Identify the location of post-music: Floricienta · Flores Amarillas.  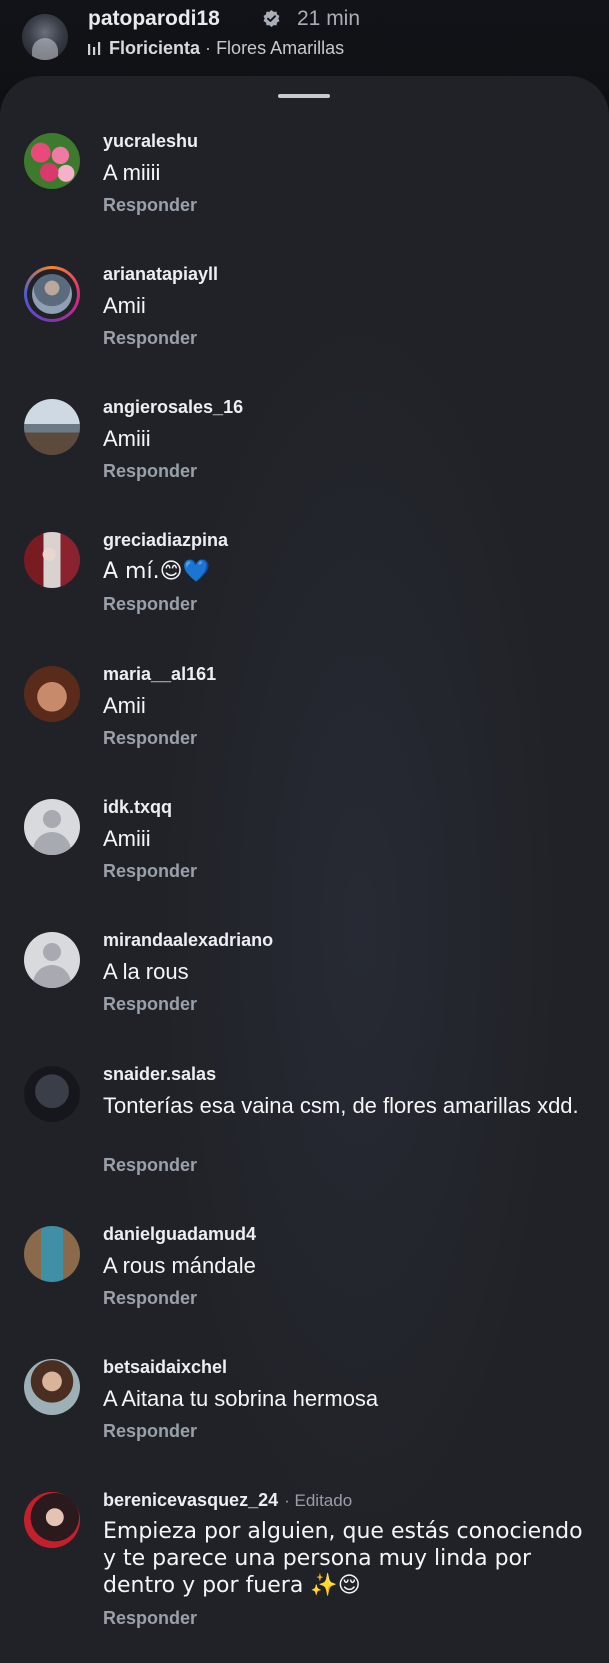
(226, 48).